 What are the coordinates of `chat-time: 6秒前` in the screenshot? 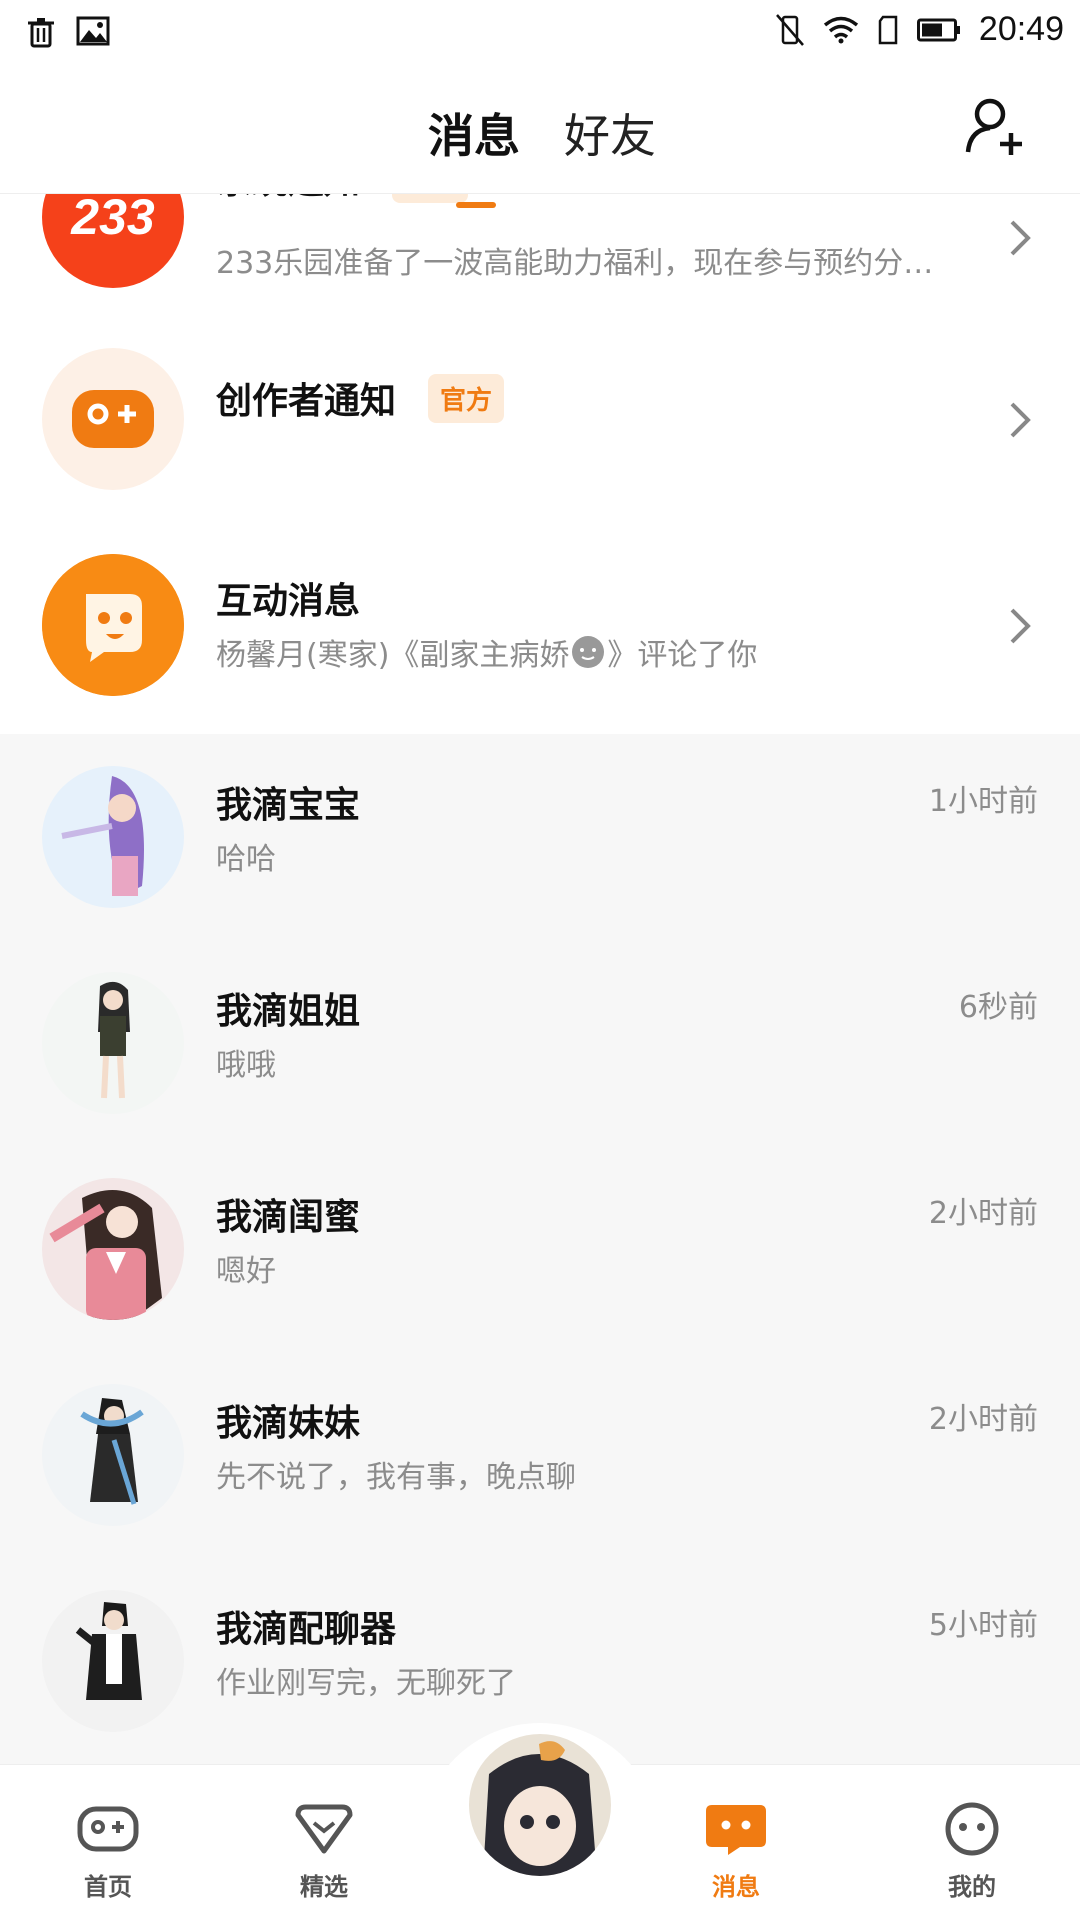 It's located at (998, 1007).